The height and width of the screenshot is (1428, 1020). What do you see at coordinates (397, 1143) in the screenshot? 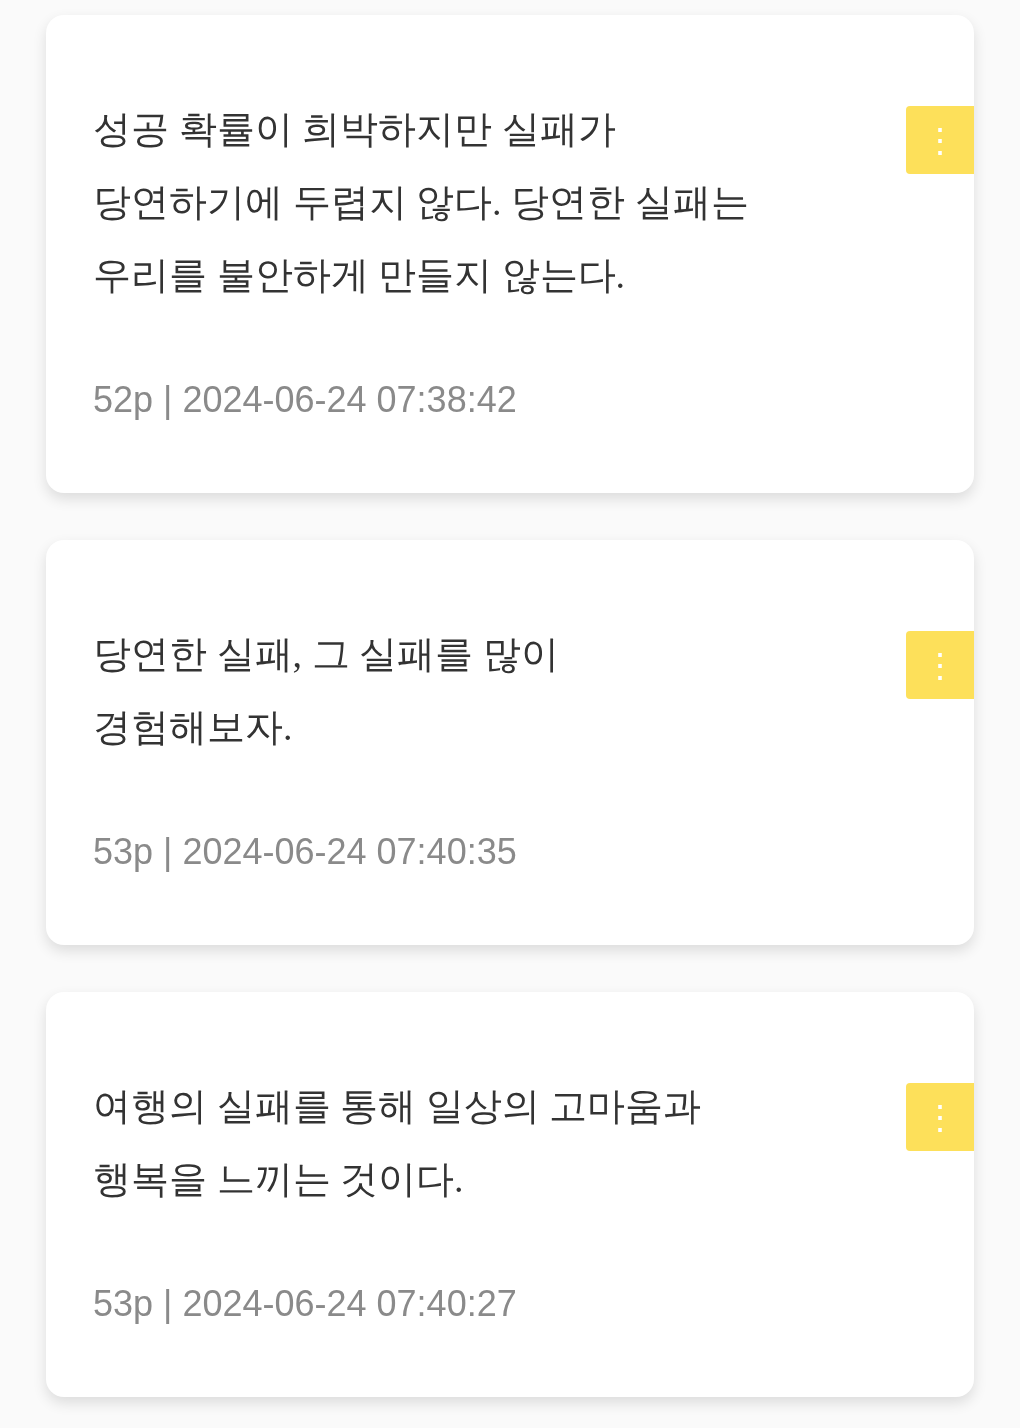
I see `quote-text: 여행의 실패를 통해 일상의 고마움과 행복을 느끼는 것이다.` at bounding box center [397, 1143].